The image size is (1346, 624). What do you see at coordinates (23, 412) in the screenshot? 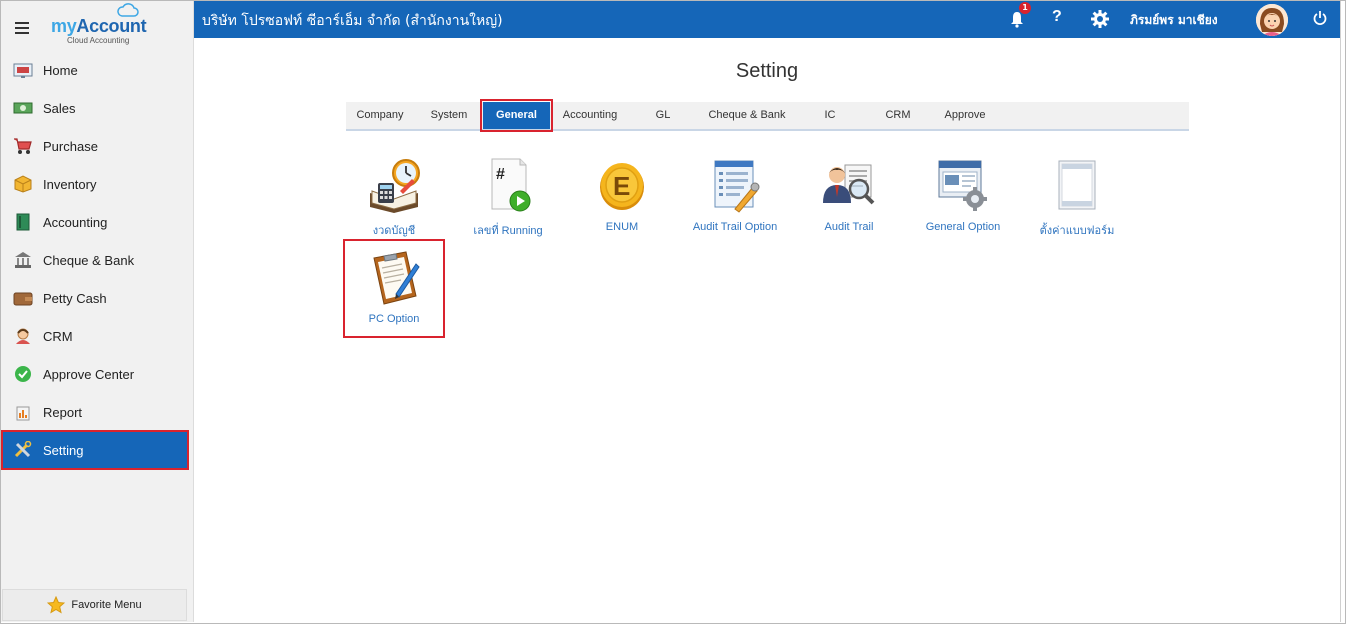
I see `report-icon` at bounding box center [23, 412].